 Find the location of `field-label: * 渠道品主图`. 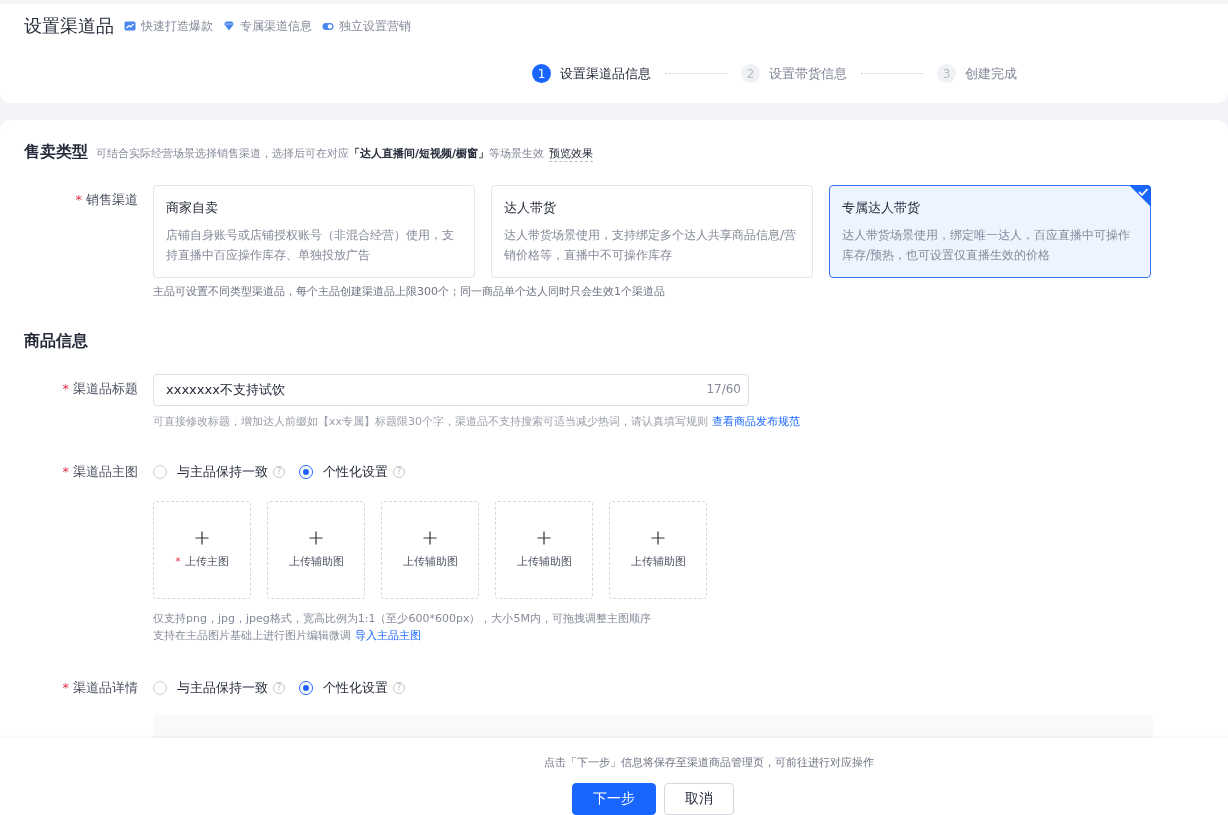

field-label: * 渠道品主图 is located at coordinates (100, 471).